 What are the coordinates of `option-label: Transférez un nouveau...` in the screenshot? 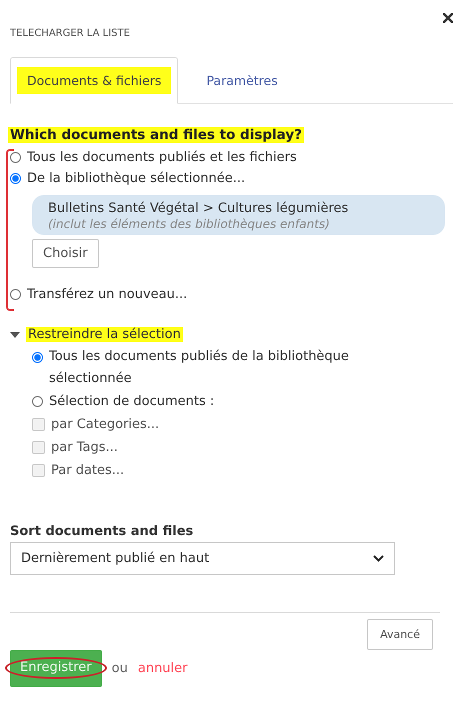 It's located at (107, 294).